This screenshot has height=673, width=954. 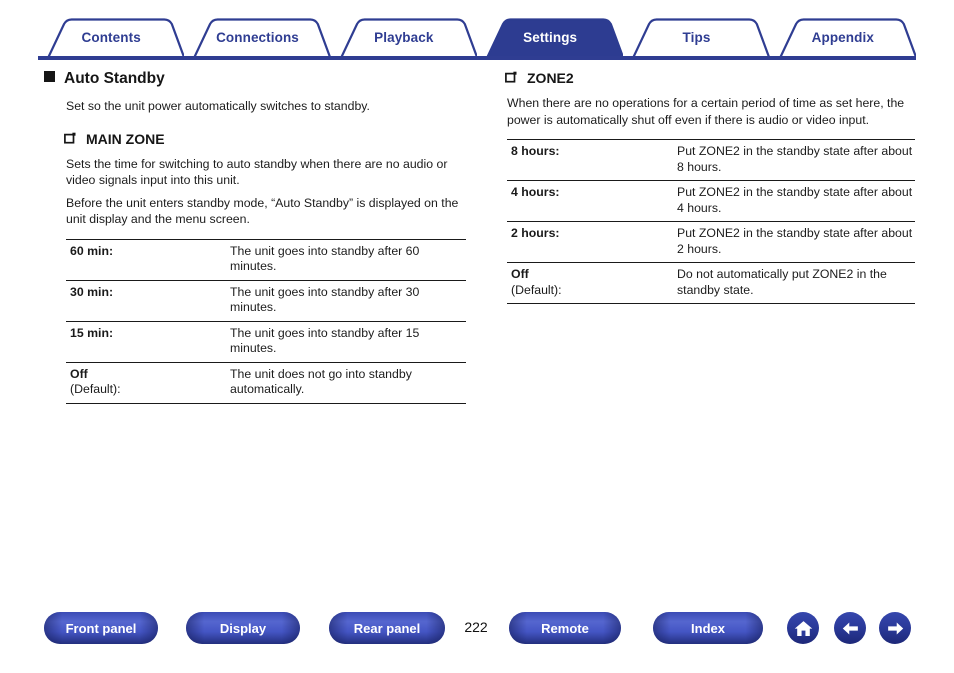 I want to click on tab-appendix: Appendix, so click(x=843, y=38).